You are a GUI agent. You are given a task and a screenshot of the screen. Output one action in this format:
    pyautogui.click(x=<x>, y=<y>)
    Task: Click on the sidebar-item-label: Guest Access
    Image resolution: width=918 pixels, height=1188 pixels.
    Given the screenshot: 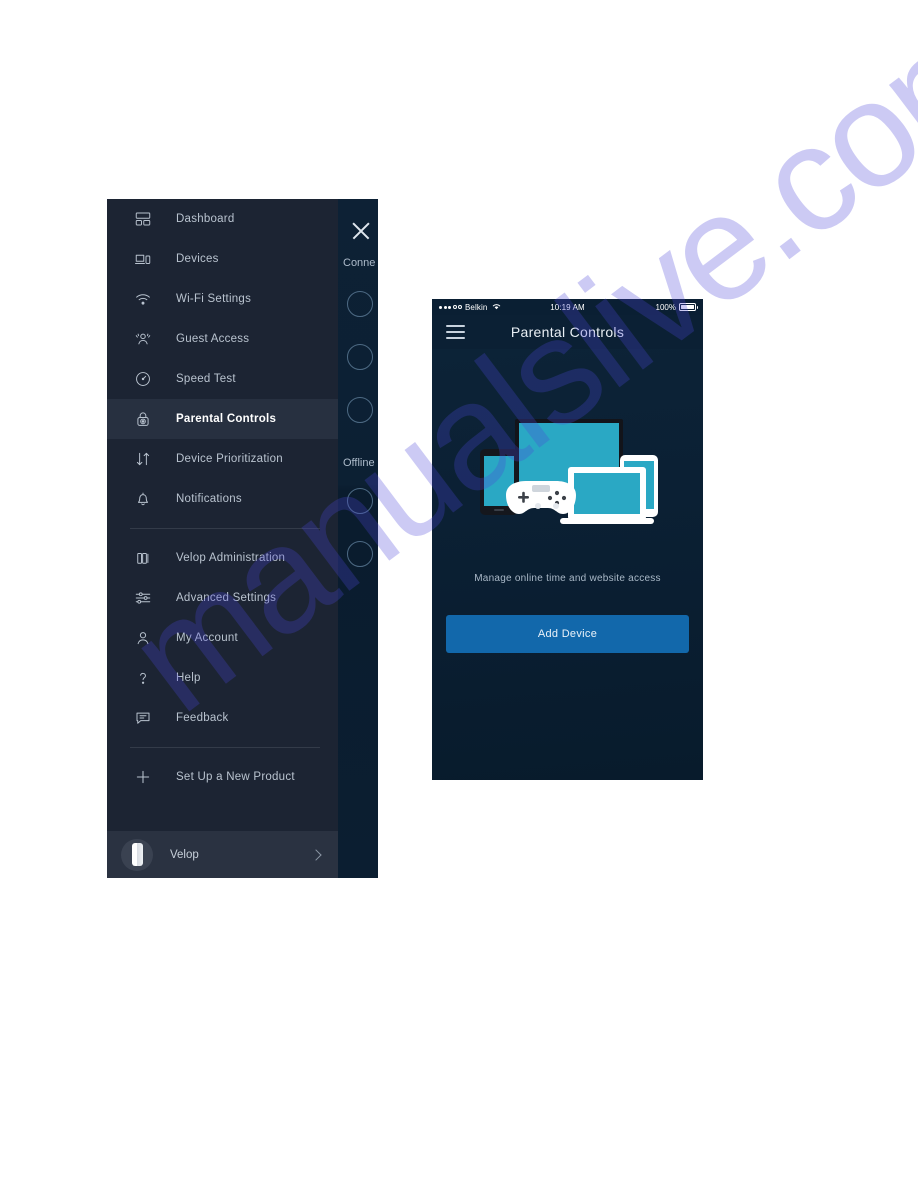 What is the action you would take?
    pyautogui.click(x=213, y=339)
    